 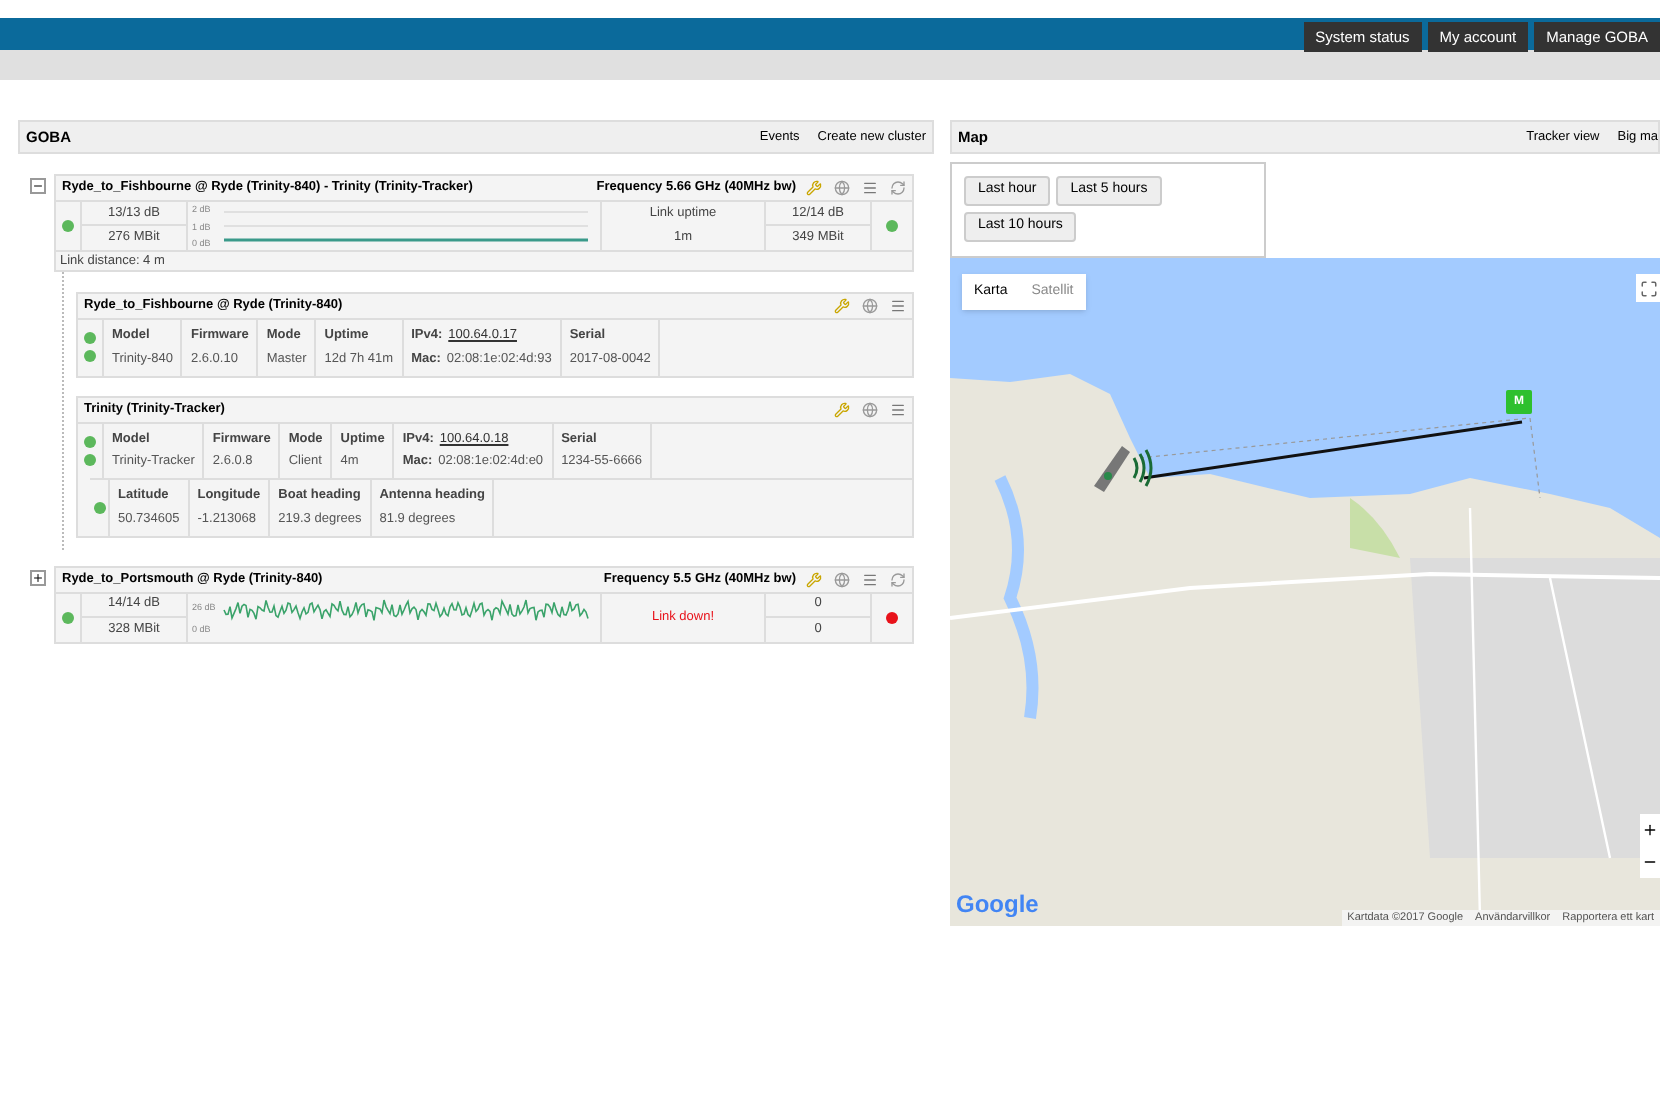 I want to click on map-logo: Google, so click(x=997, y=905).